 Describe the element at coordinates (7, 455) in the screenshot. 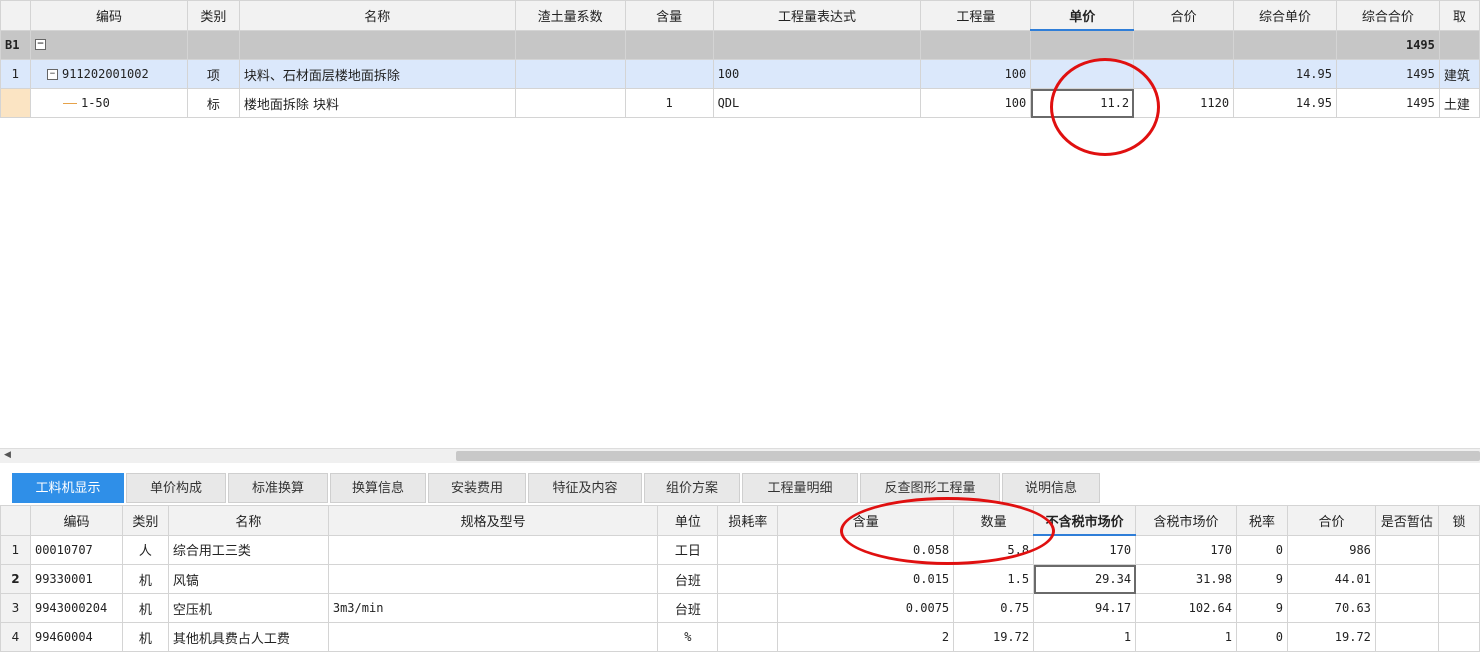

I see `scroll-left-icon: ◀` at that location.